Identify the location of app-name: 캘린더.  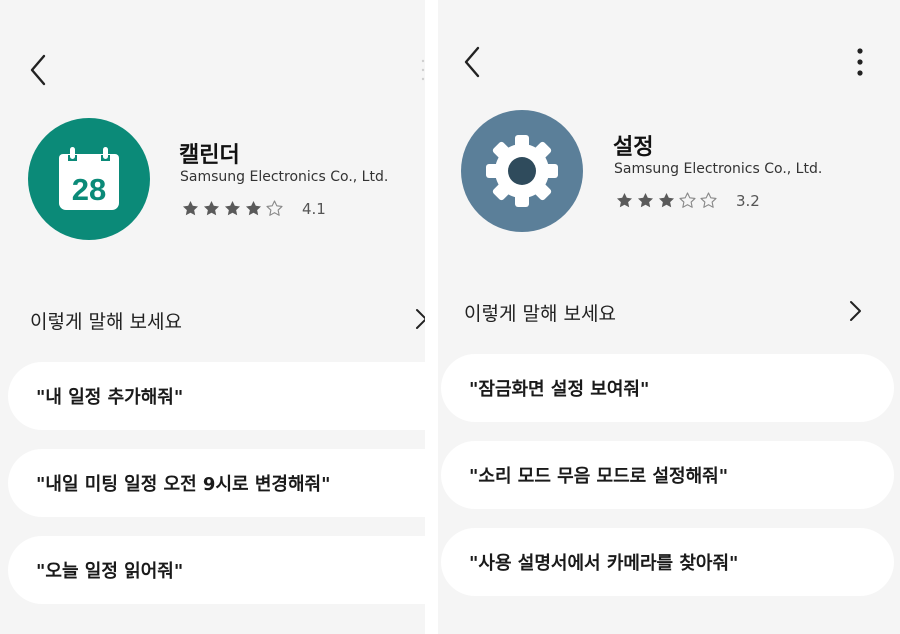
(209, 155).